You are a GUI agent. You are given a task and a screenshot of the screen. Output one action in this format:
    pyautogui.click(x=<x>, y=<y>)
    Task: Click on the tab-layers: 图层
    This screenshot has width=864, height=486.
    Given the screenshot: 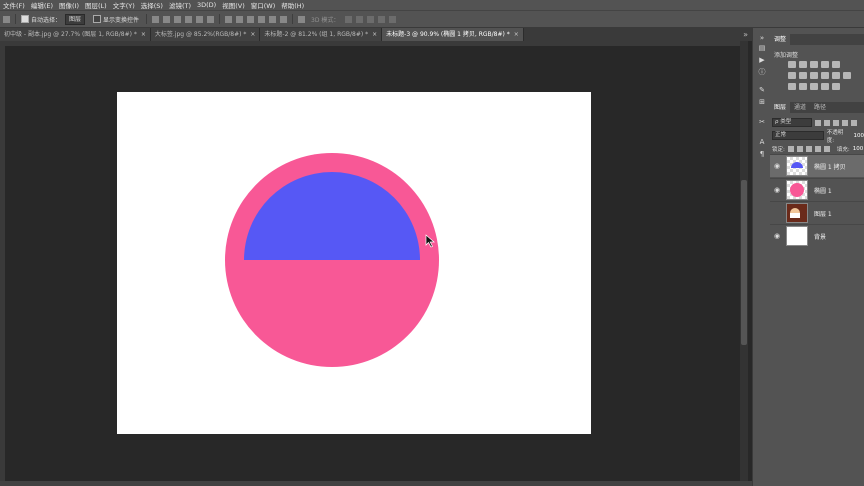 What is the action you would take?
    pyautogui.click(x=780, y=107)
    